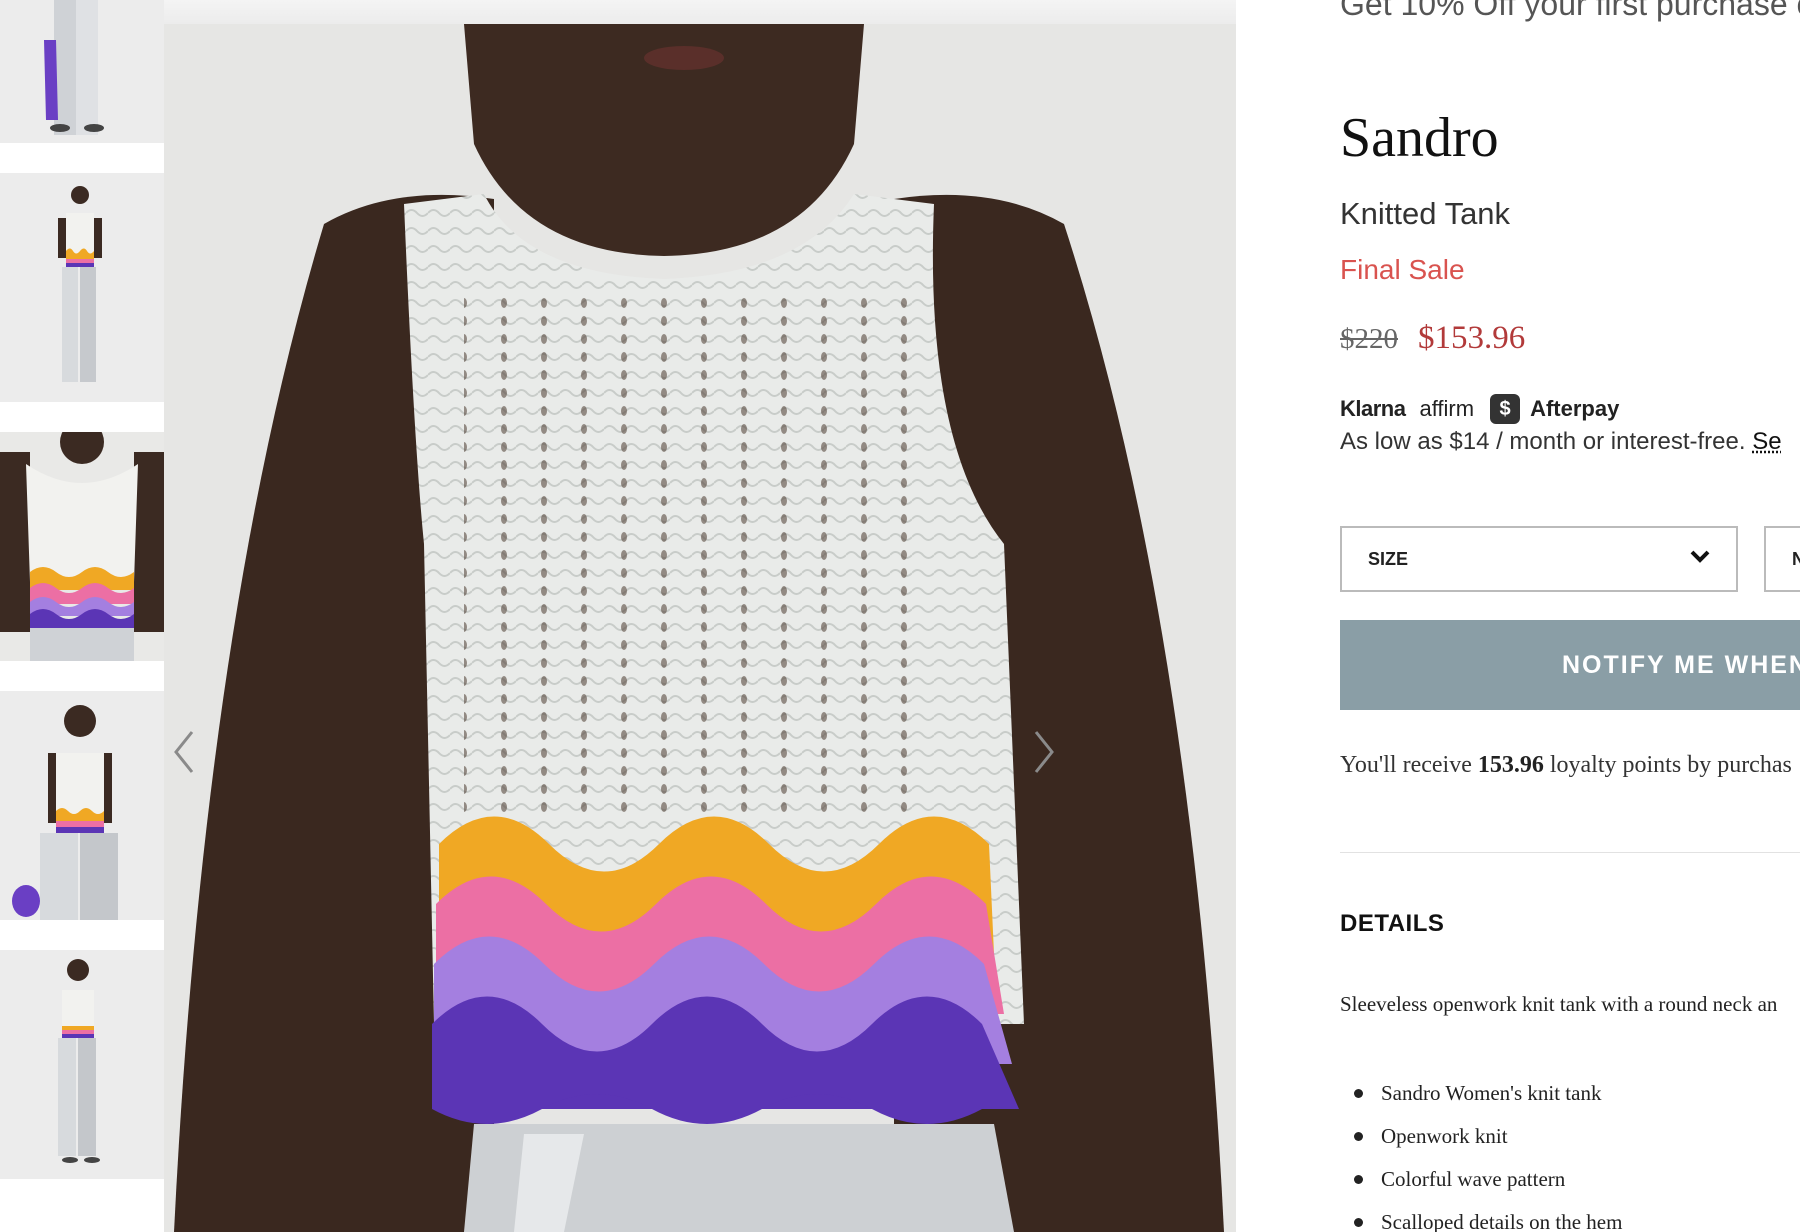 This screenshot has height=1232, width=1800. I want to click on prev-image-button, so click(184, 754).